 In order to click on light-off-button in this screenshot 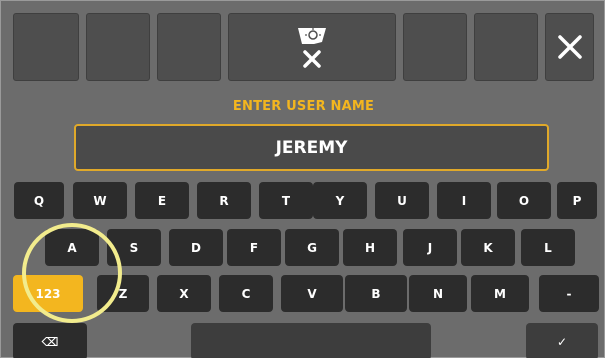, I will do `click(312, 47)`.